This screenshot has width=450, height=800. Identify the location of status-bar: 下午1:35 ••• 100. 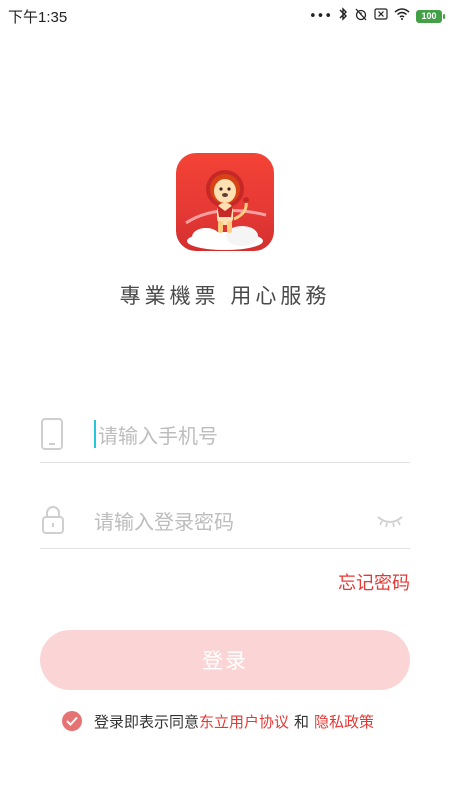
(225, 16).